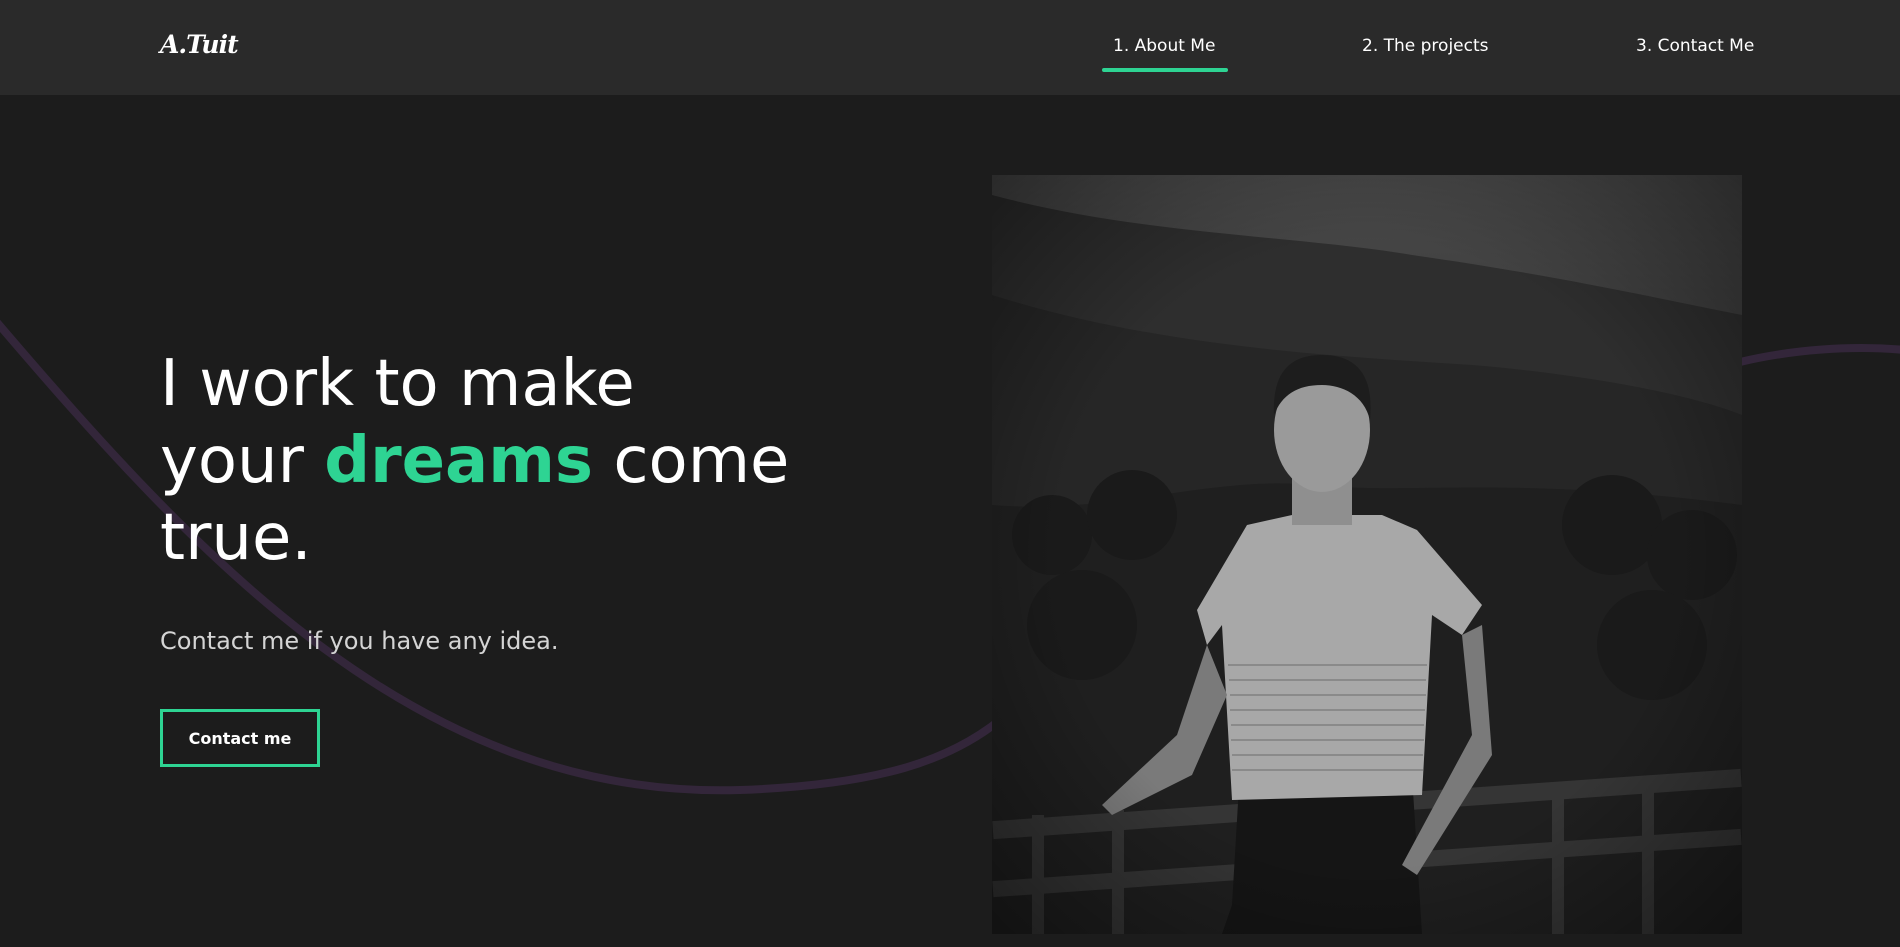  I want to click on nav-link-the-projects: 2. The projects, so click(1425, 46).